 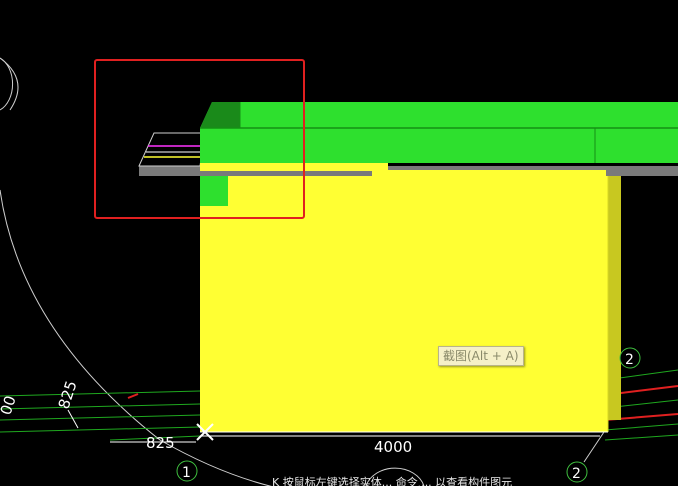 I want to click on axis-label-2-right: 2, so click(x=629, y=360).